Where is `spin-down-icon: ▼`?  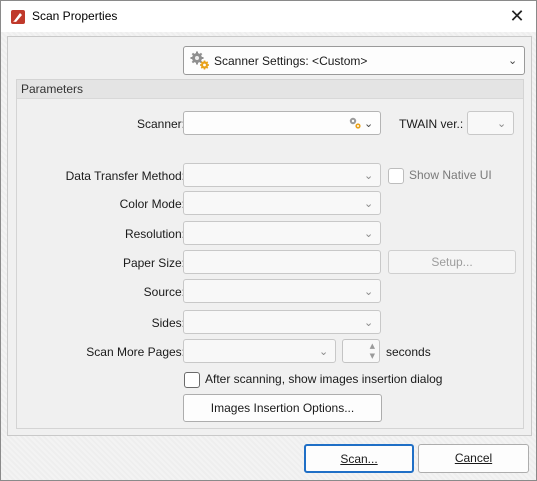 spin-down-icon: ▼ is located at coordinates (372, 356).